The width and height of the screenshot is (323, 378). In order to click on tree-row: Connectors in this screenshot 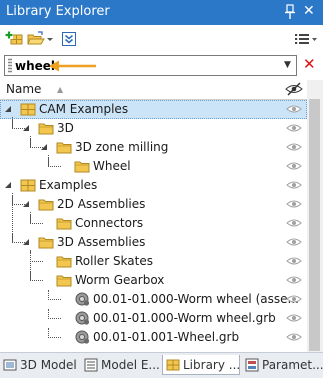, I will do `click(153, 223)`.